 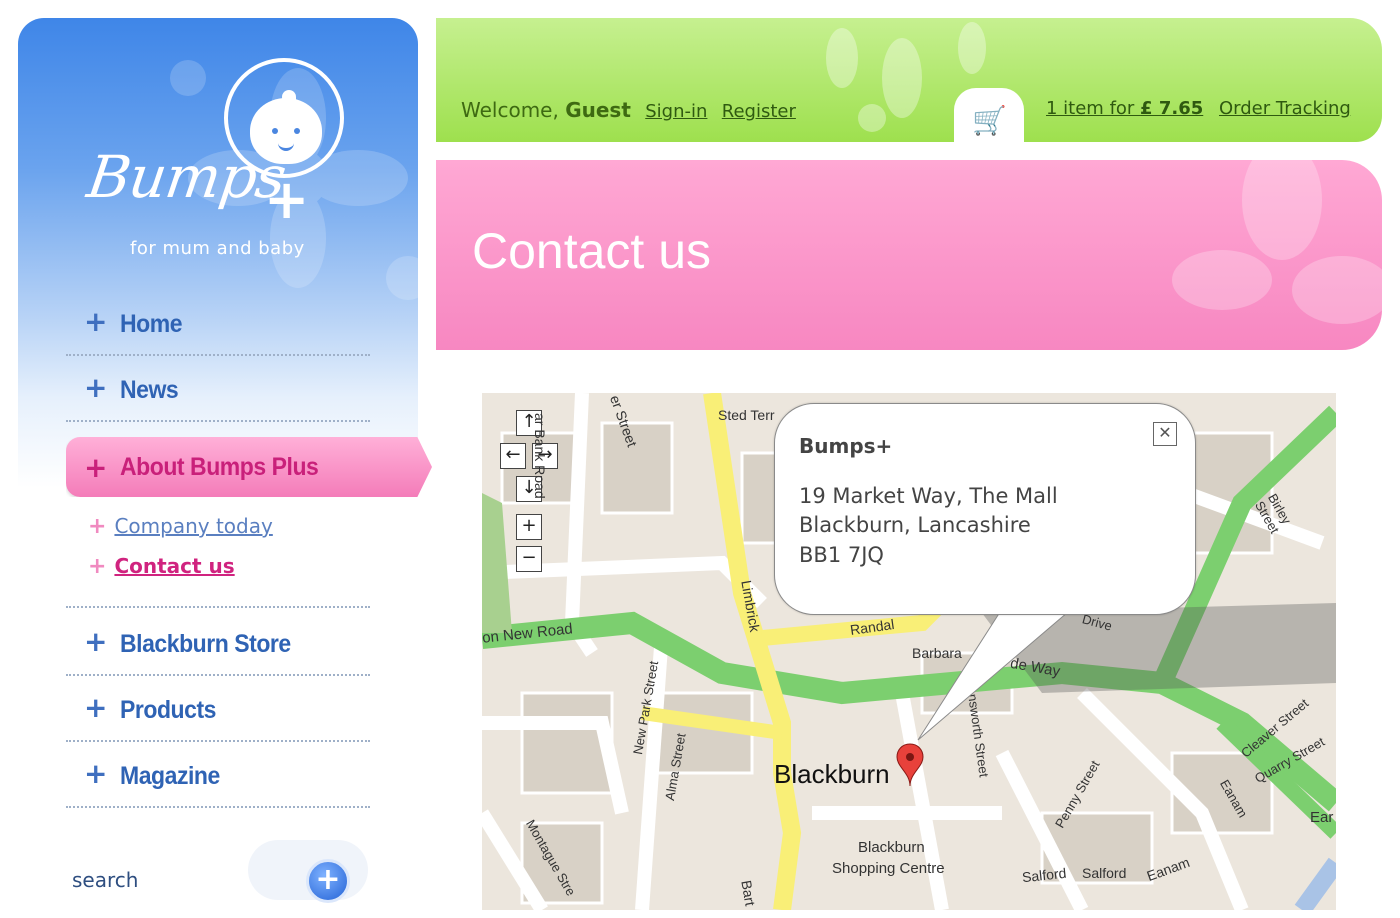 I want to click on logo-tagline: for mum and baby, so click(x=217, y=248).